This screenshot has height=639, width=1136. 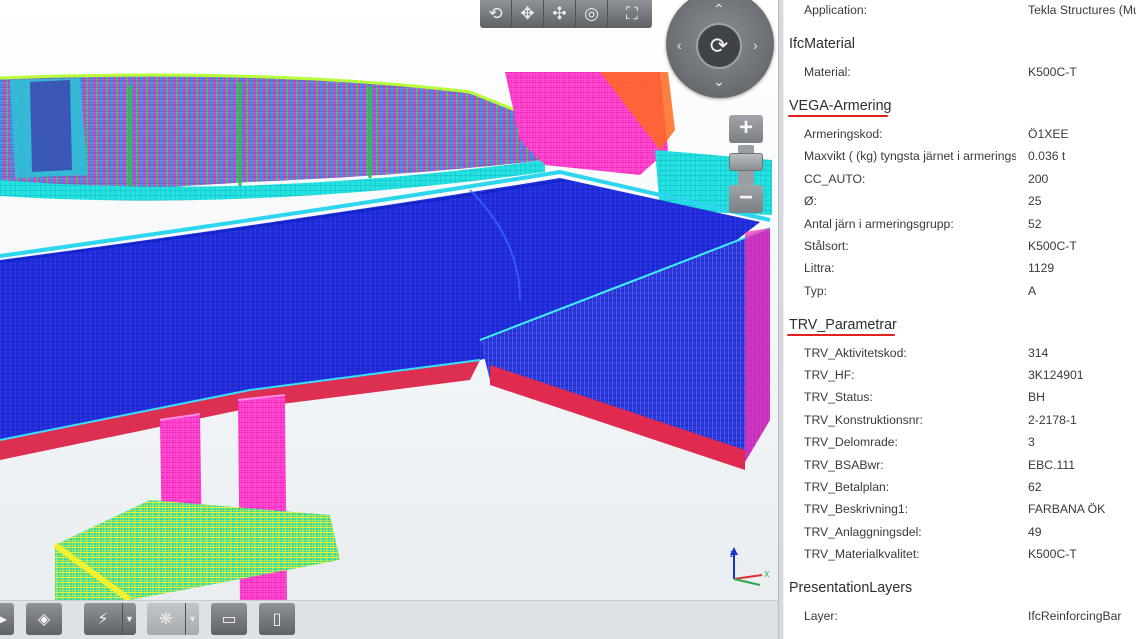 I want to click on property-key: Layer:, so click(x=821, y=616).